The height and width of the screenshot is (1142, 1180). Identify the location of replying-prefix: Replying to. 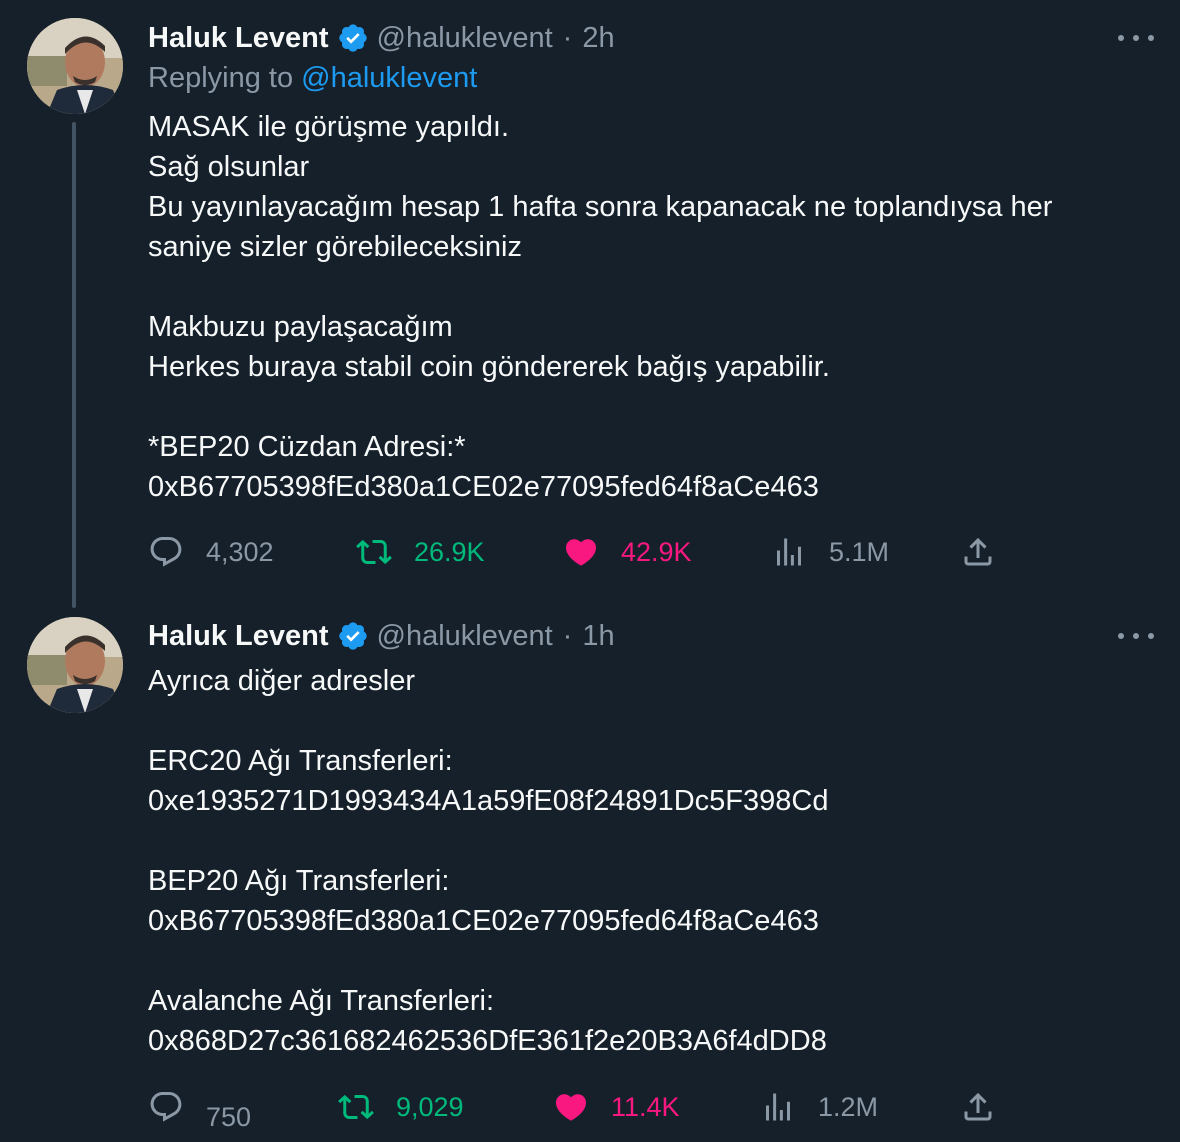
(225, 78).